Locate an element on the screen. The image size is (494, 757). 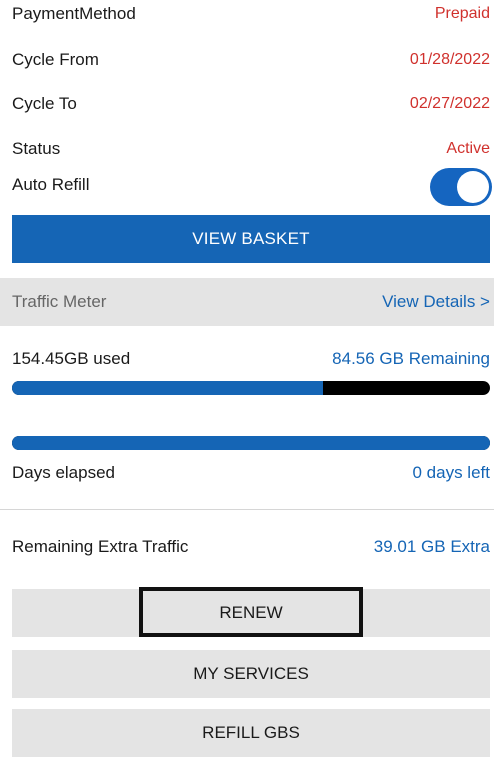
auto-refill-row: Auto Refill is located at coordinates (213, 185).